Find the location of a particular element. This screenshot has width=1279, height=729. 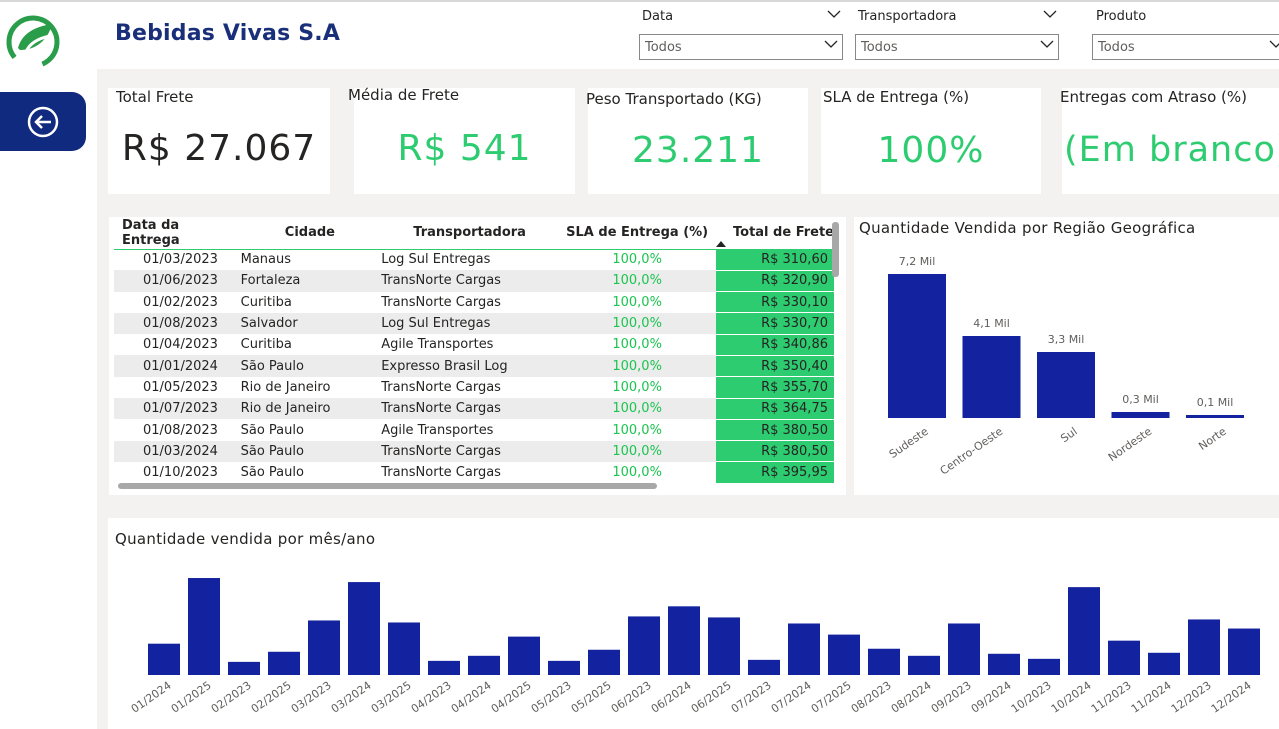

axis-tick-label: Sudeste is located at coordinates (909, 443).